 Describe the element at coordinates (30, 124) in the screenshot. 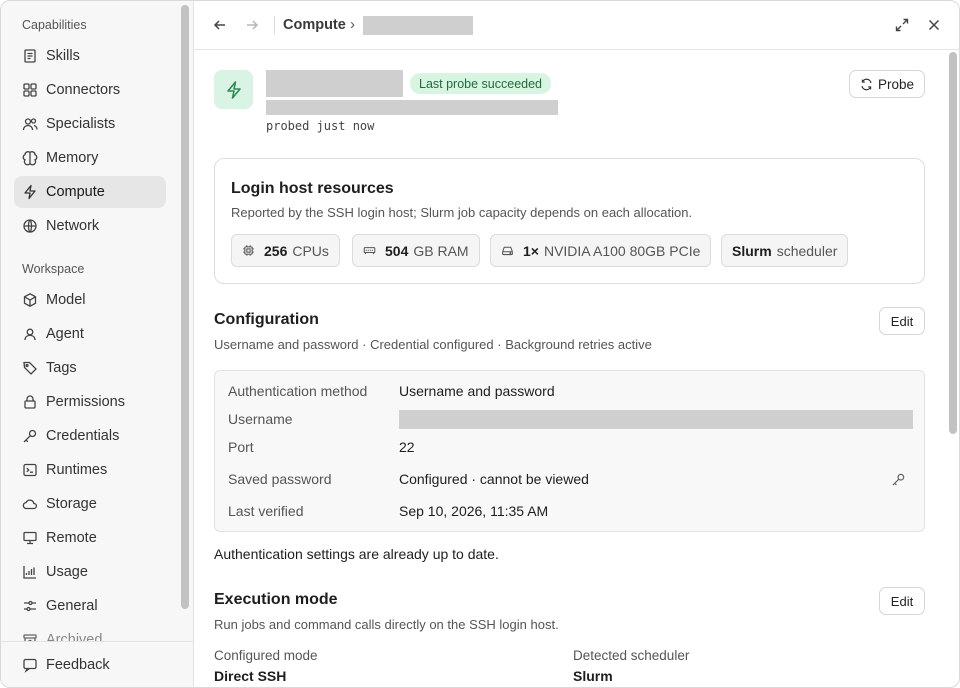

I see `specialists-icon` at that location.